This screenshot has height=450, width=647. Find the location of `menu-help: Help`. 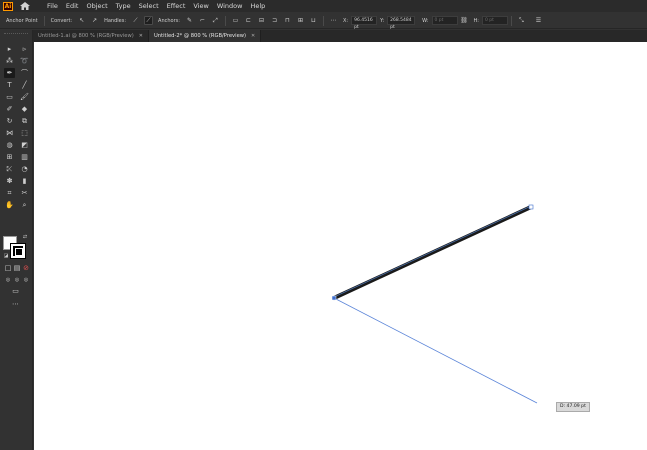

menu-help: Help is located at coordinates (257, 6).